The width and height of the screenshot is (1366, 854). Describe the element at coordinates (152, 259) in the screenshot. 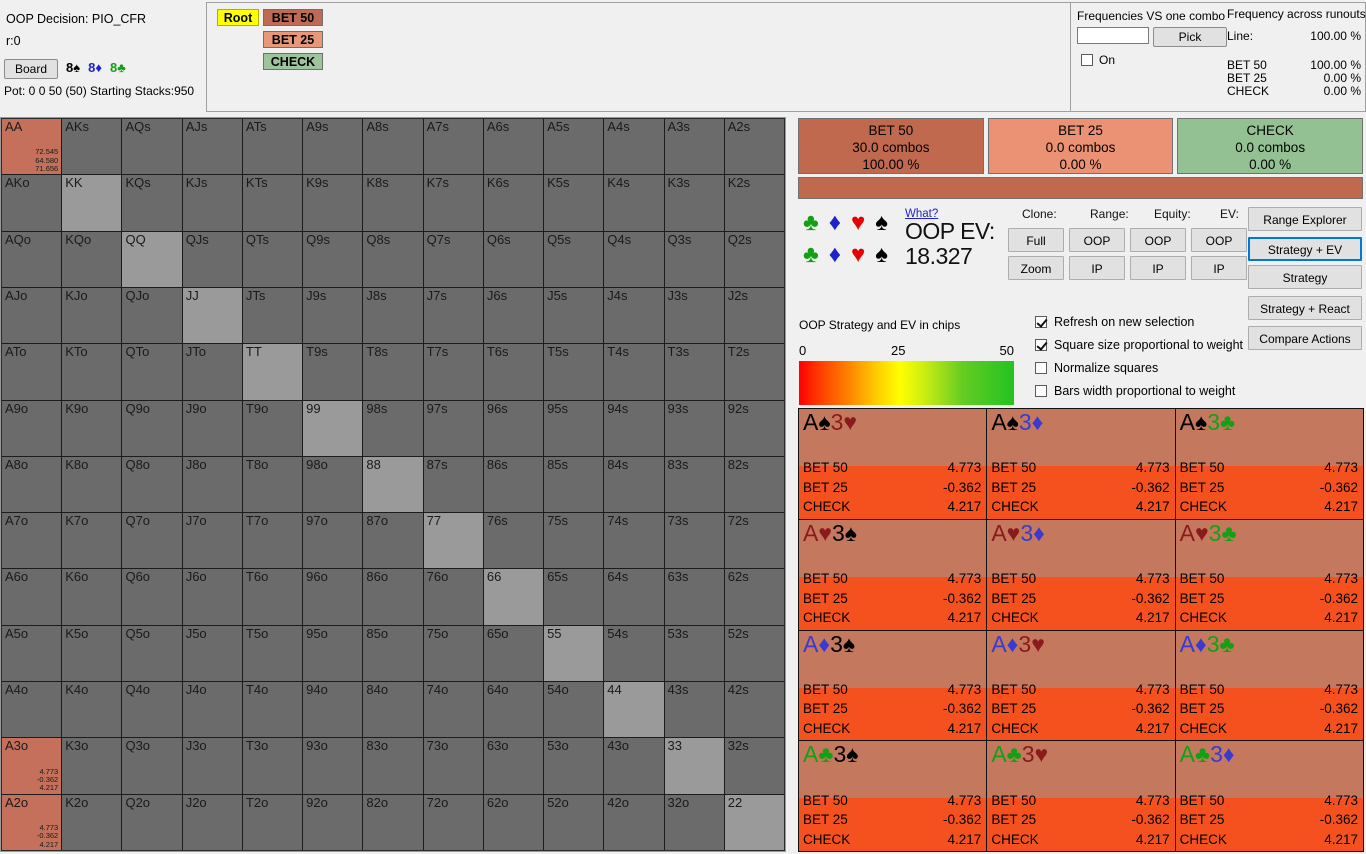

I see `matrix-cell-qq: QQ` at that location.